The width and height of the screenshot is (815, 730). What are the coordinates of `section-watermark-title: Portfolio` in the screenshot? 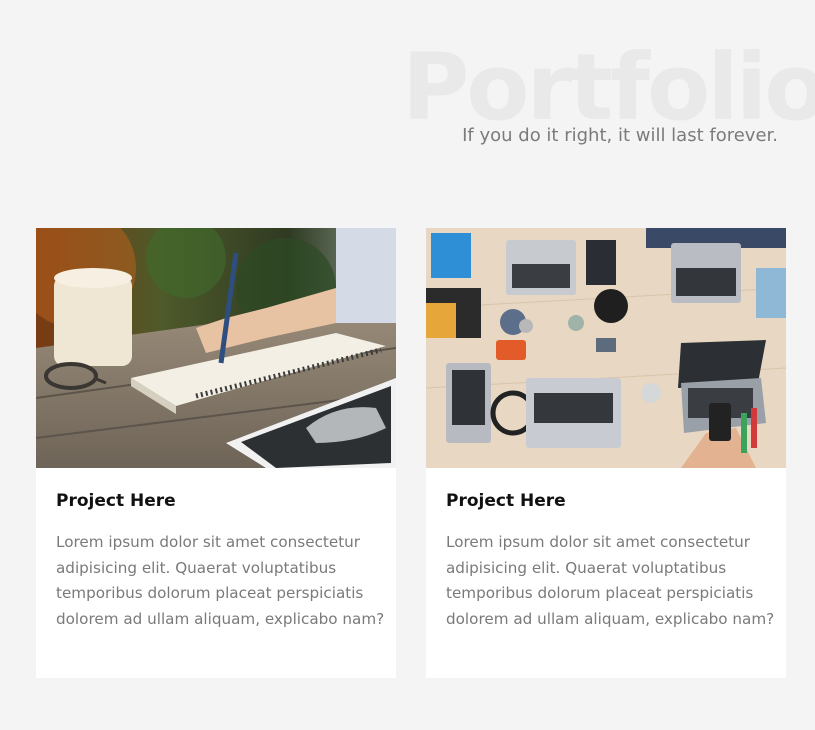 It's located at (608, 87).